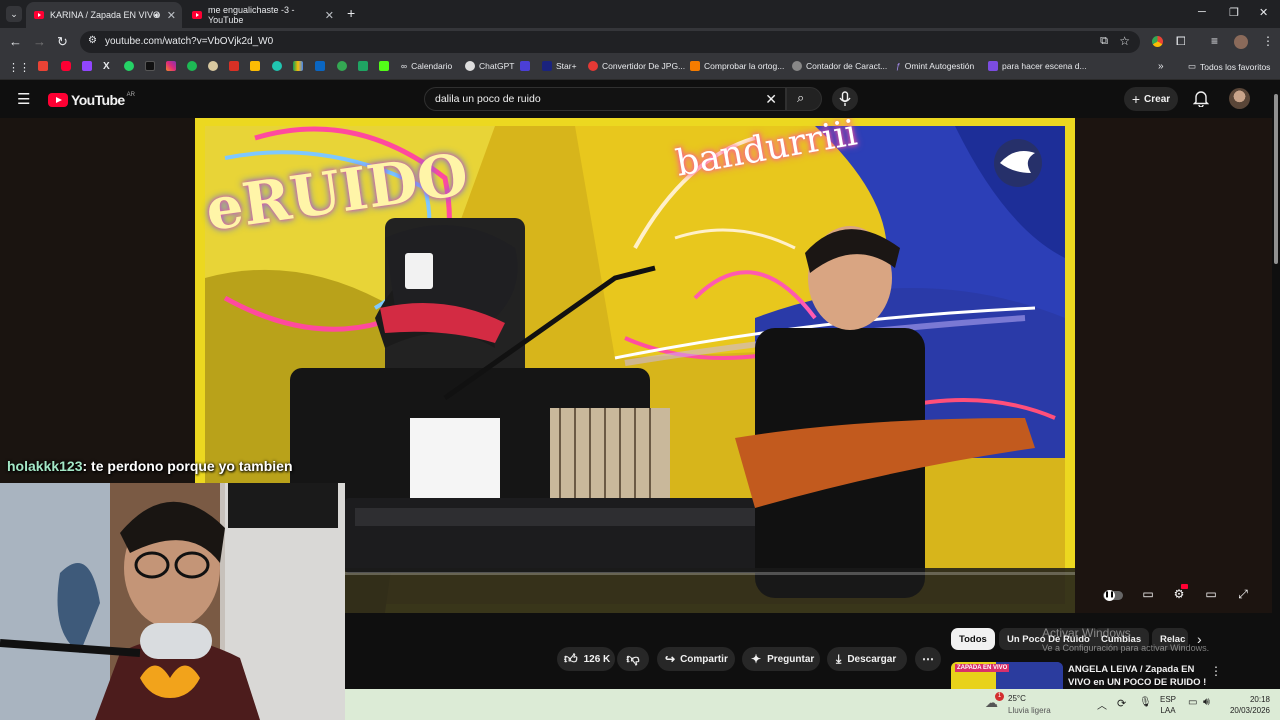 This screenshot has height=720, width=1280. What do you see at coordinates (426, 66) in the screenshot?
I see `bookmark-calendario: ∞ Calendario` at bounding box center [426, 66].